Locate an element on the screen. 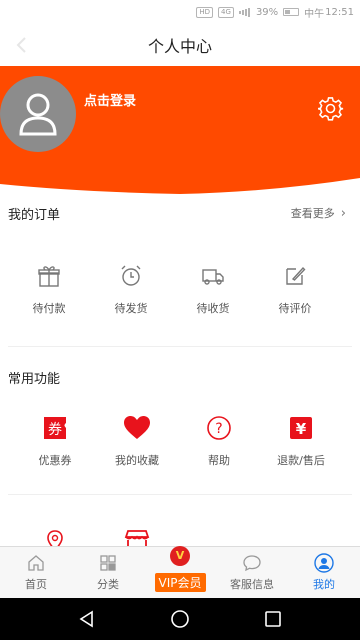 The image size is (360, 640). edit-icon is located at coordinates (295, 276).